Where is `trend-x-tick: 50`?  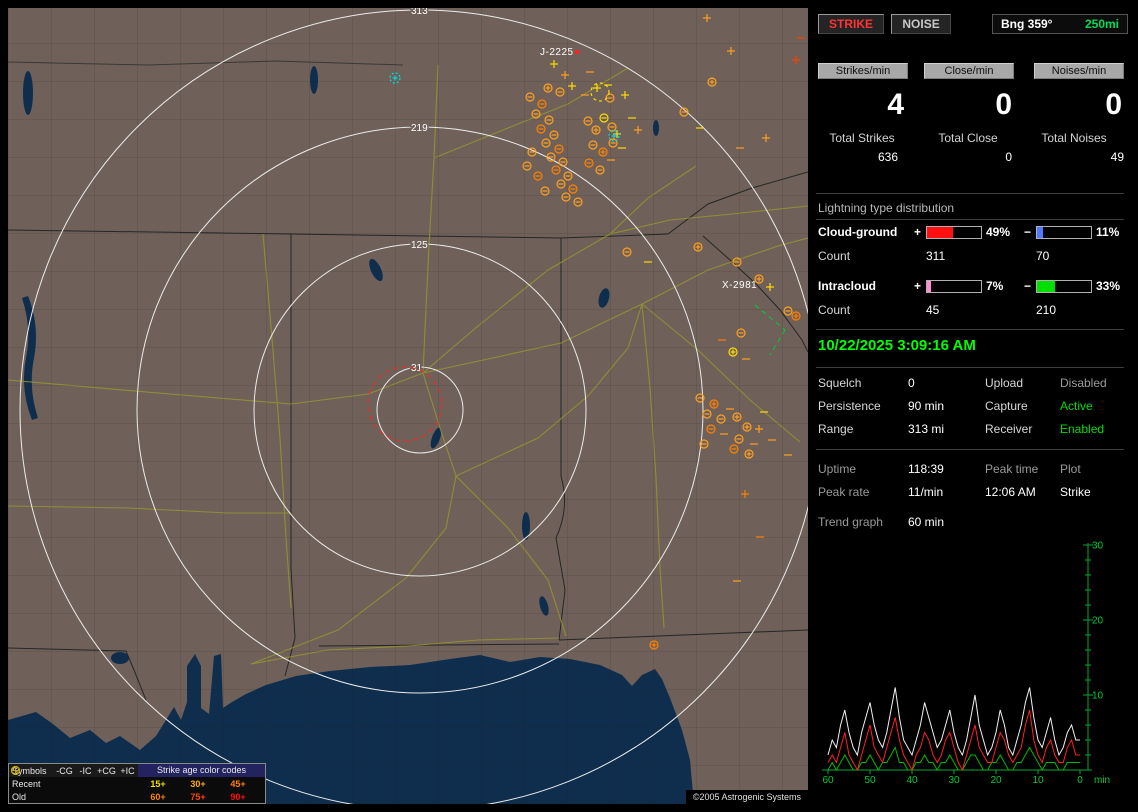
trend-x-tick: 50 is located at coordinates (870, 780).